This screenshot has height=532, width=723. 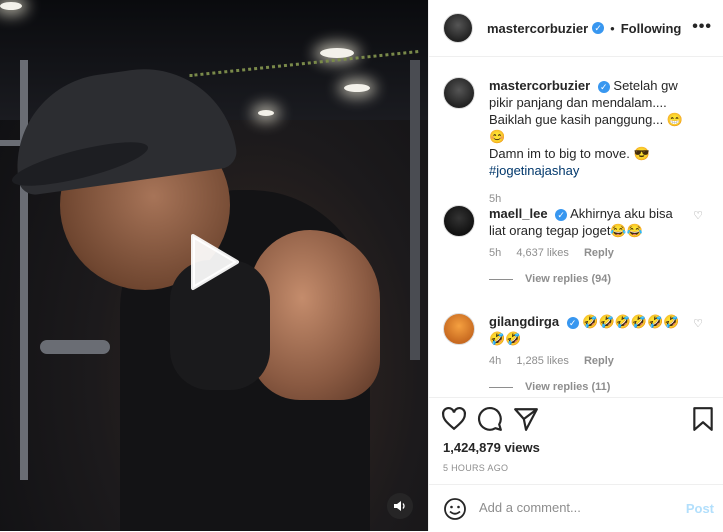 I want to click on comment-bubble-icon, so click(x=490, y=419).